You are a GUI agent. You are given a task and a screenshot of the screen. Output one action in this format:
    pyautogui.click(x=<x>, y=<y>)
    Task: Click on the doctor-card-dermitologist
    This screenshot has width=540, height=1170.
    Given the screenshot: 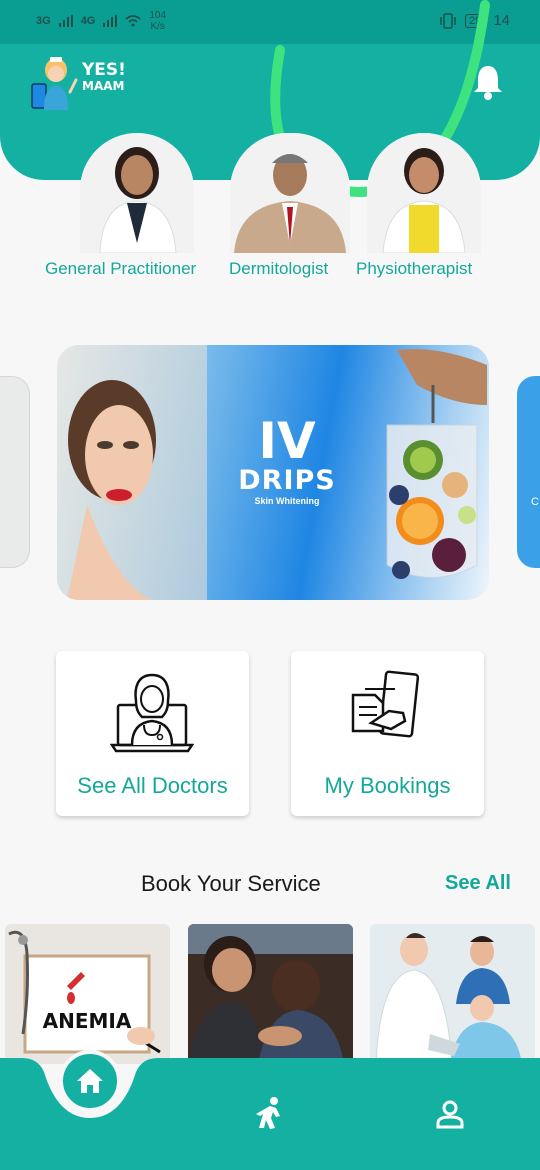 What is the action you would take?
    pyautogui.click(x=290, y=193)
    